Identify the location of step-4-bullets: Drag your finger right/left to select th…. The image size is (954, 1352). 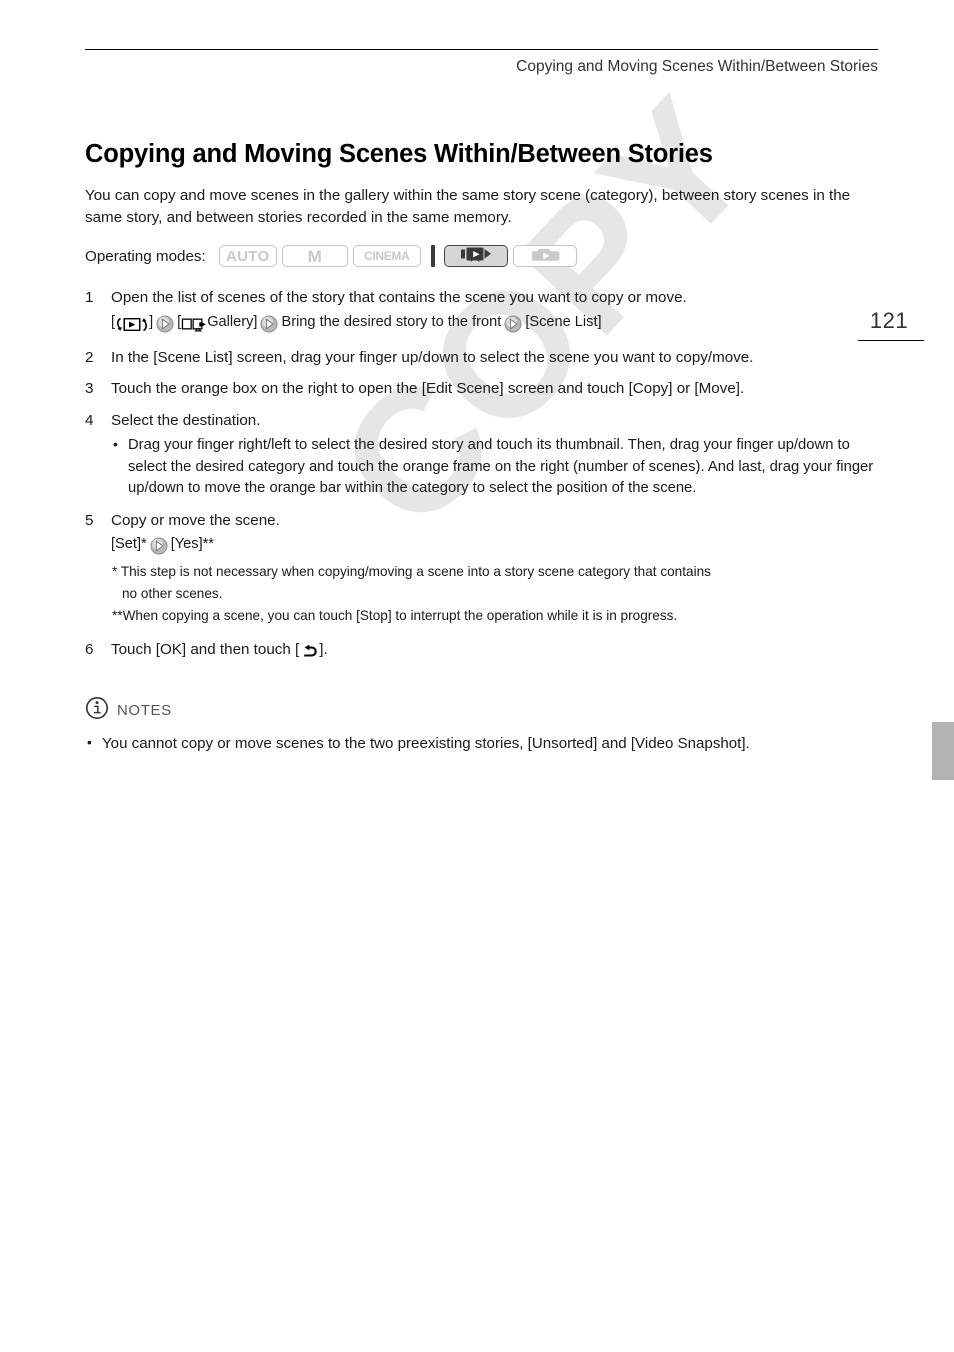
(494, 466).